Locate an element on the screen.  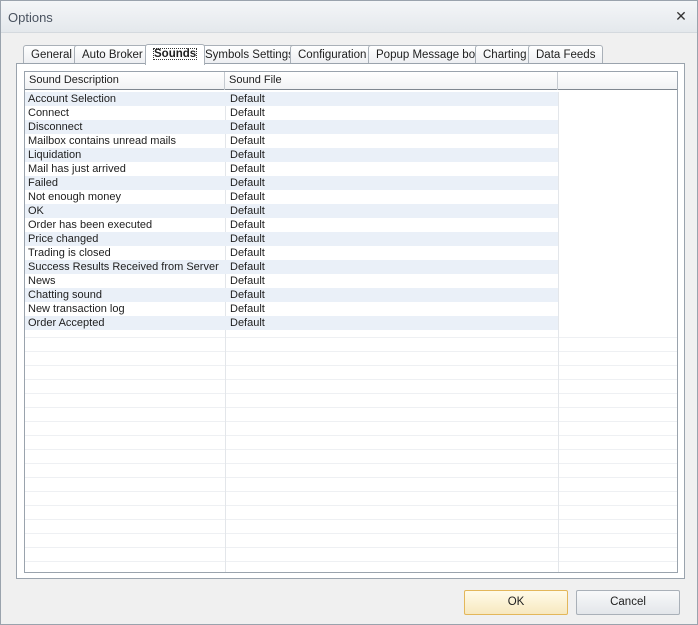
tab-label: Popup Message box is located at coordinates (428, 55).